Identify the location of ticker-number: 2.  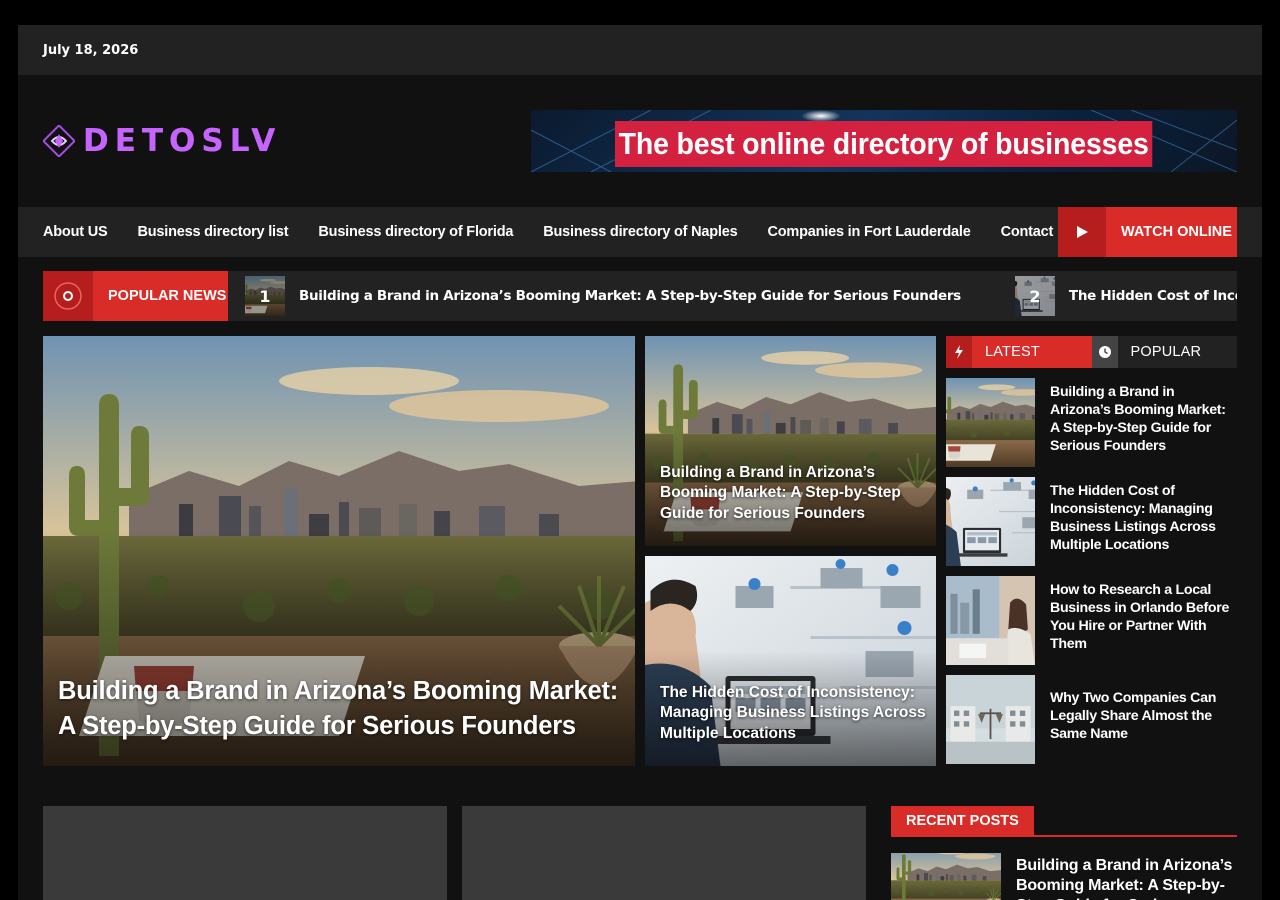
(1034, 296).